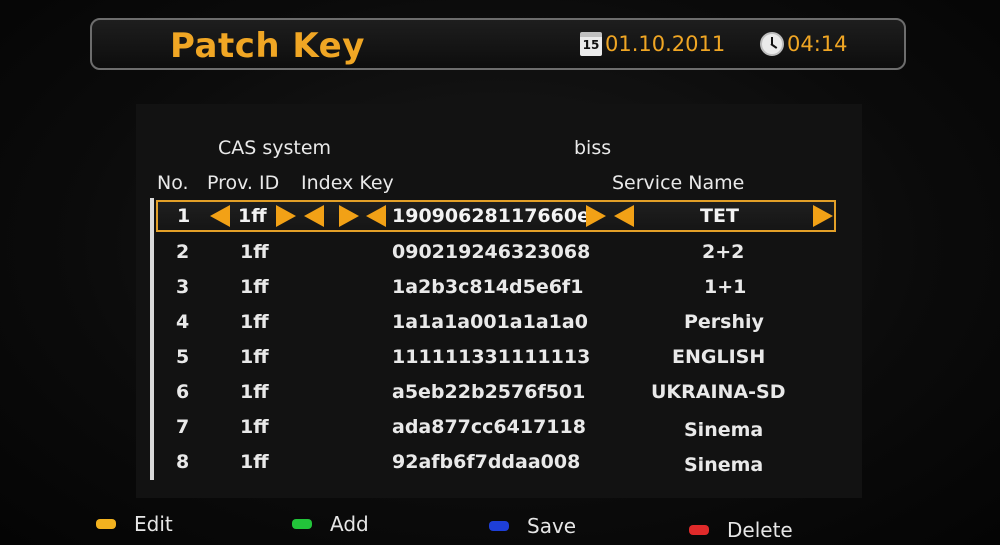 This screenshot has width=1000, height=545. I want to click on row-index-key: 1a2b3c814d5e6f1, so click(488, 287).